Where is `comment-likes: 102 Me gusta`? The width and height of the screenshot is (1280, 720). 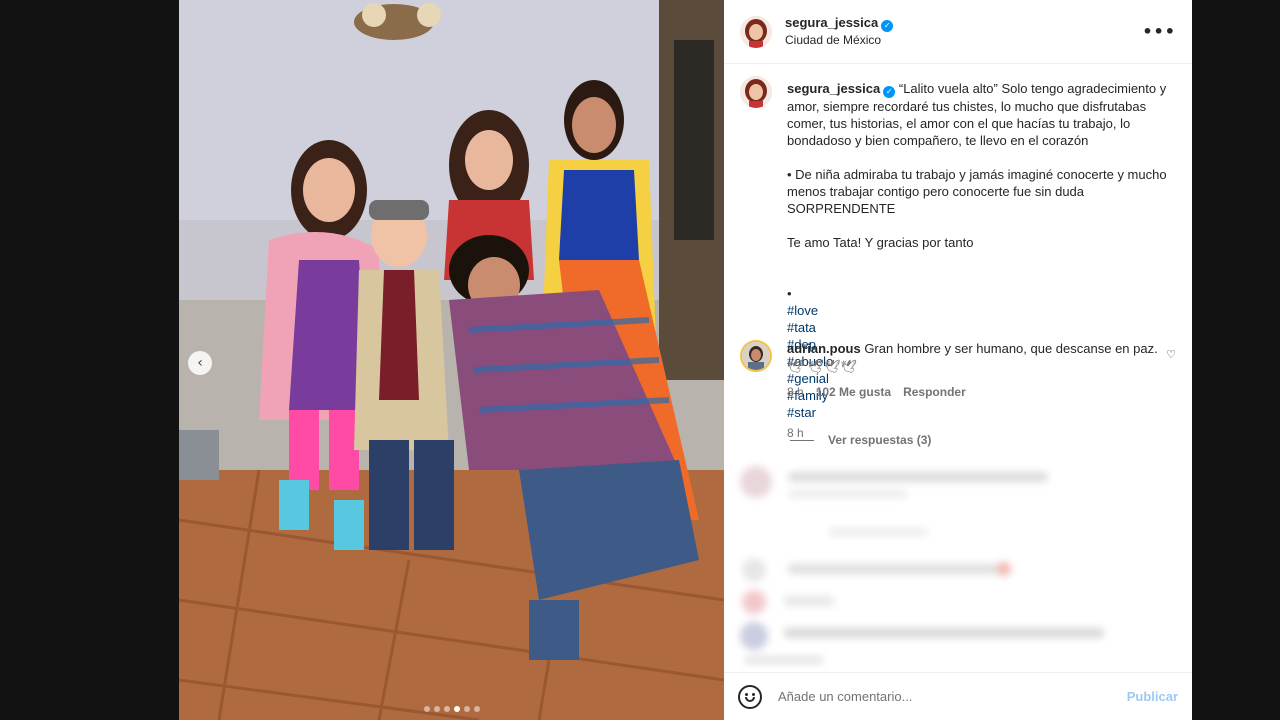
comment-likes: 102 Me gusta is located at coordinates (853, 392).